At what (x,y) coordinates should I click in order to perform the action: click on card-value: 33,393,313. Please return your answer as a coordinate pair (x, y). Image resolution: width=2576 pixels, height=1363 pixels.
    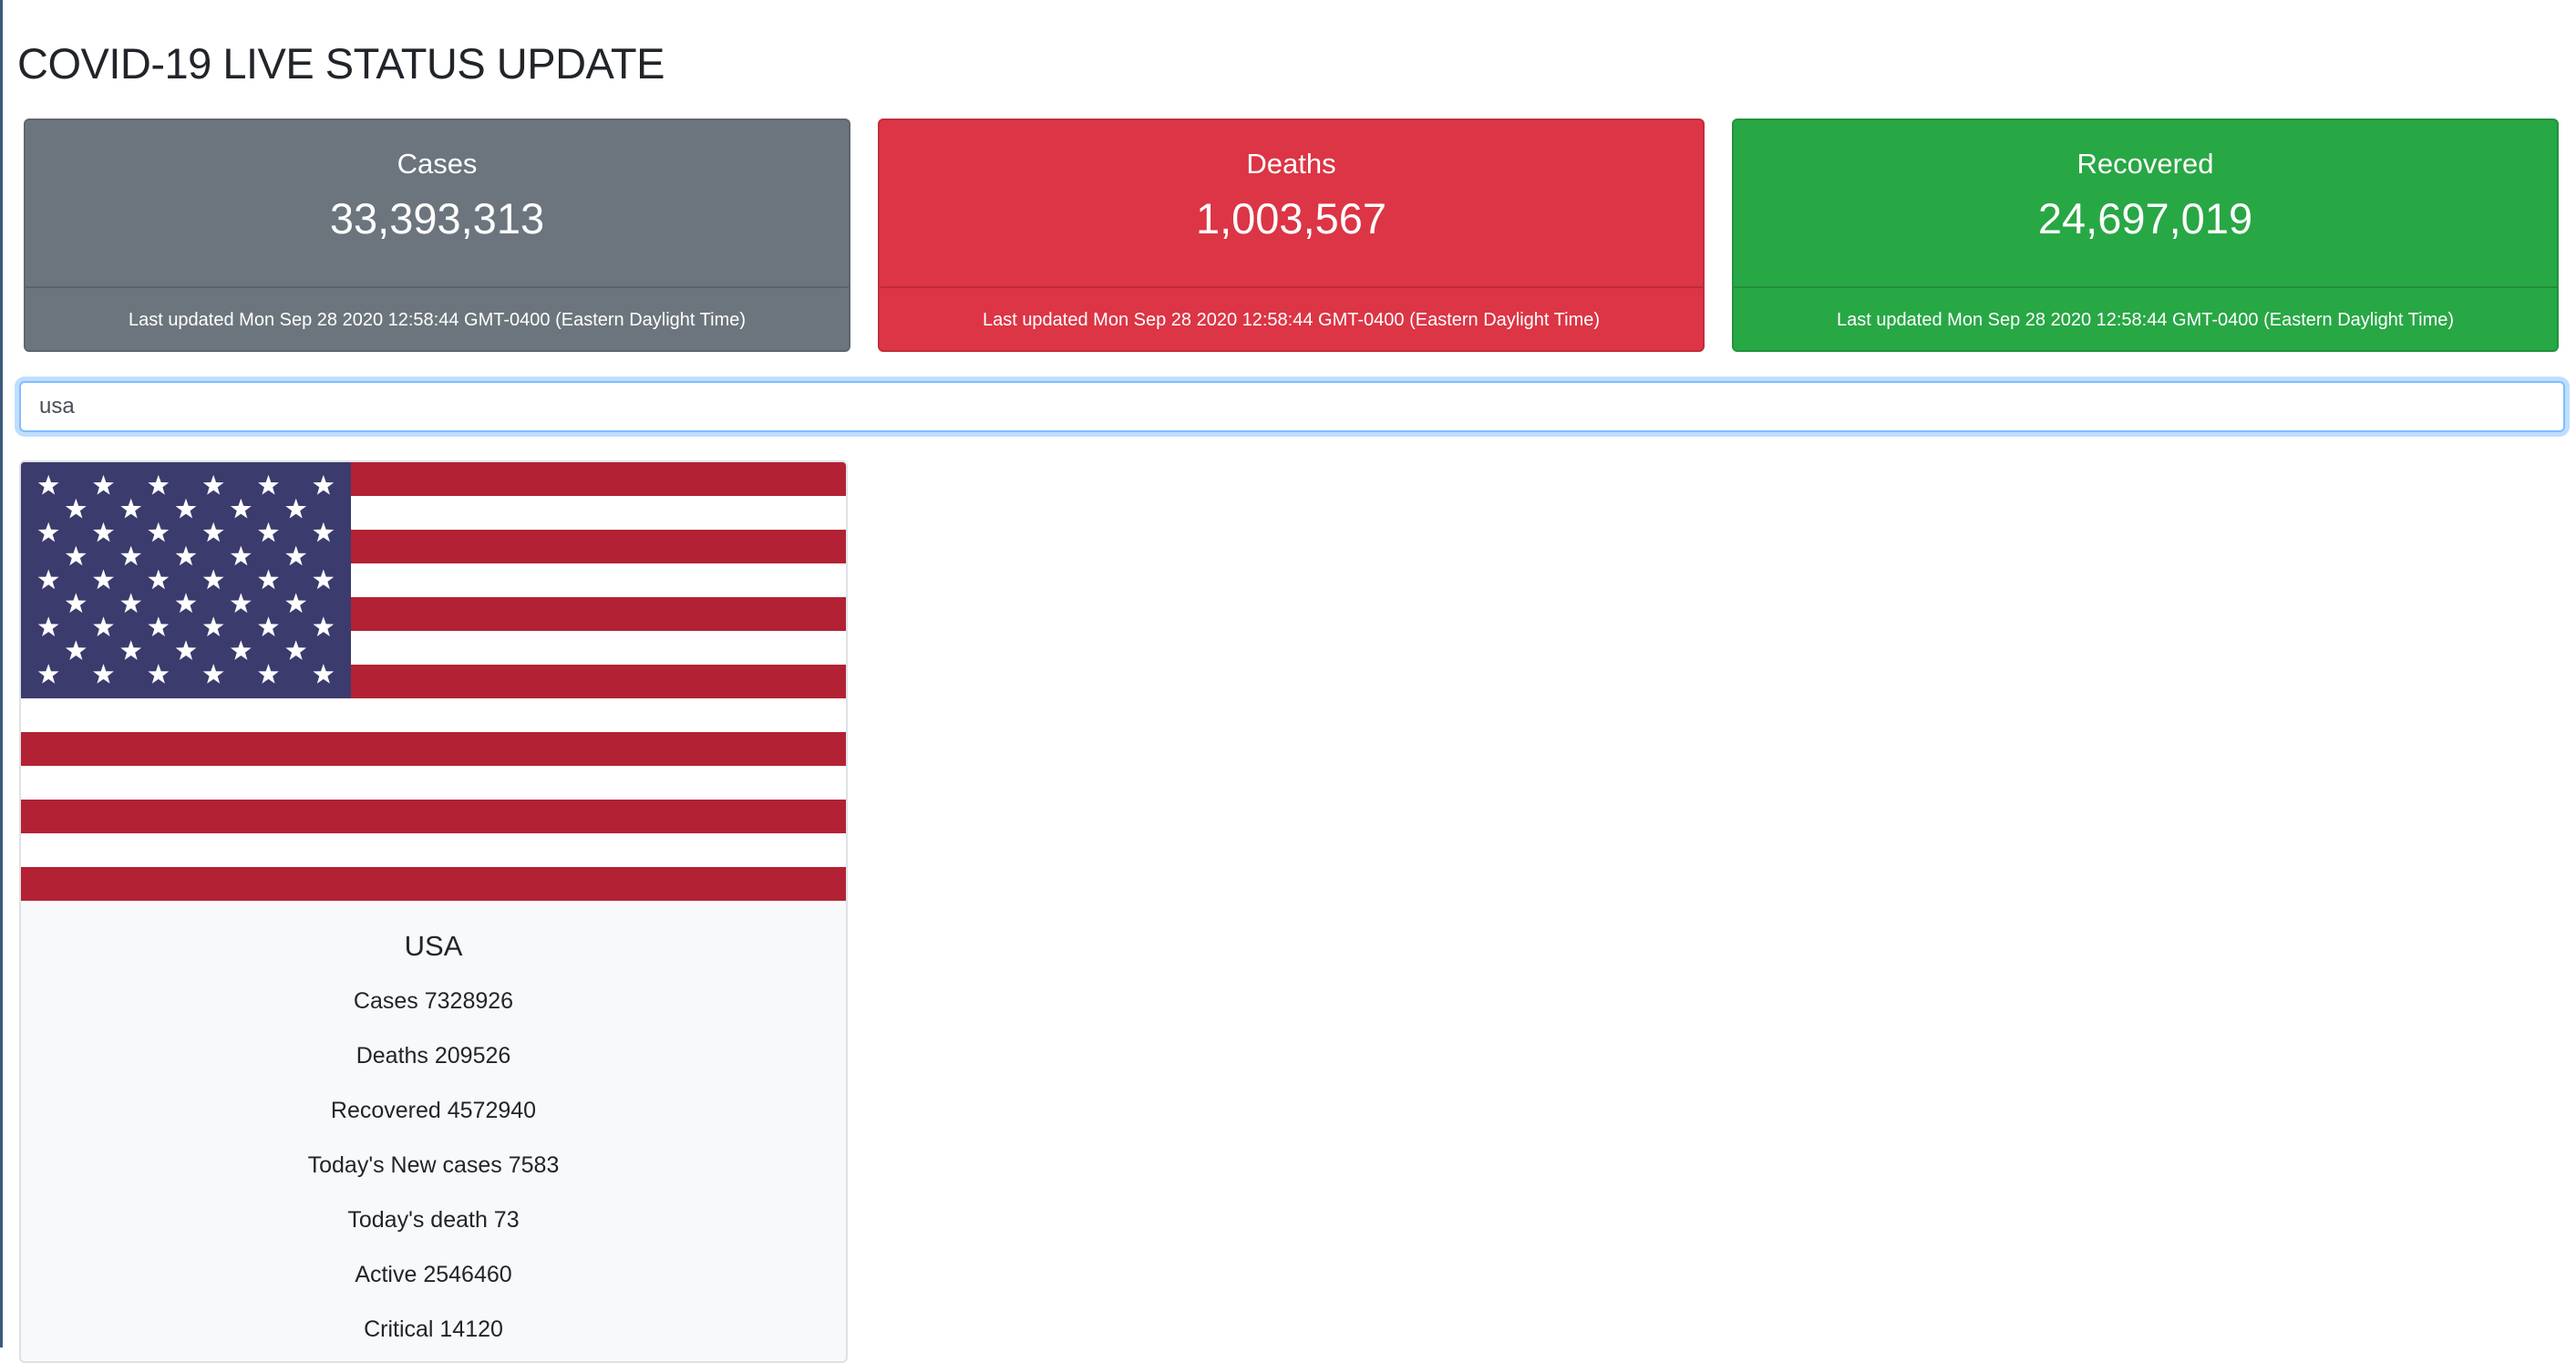
    Looking at the image, I should click on (437, 218).